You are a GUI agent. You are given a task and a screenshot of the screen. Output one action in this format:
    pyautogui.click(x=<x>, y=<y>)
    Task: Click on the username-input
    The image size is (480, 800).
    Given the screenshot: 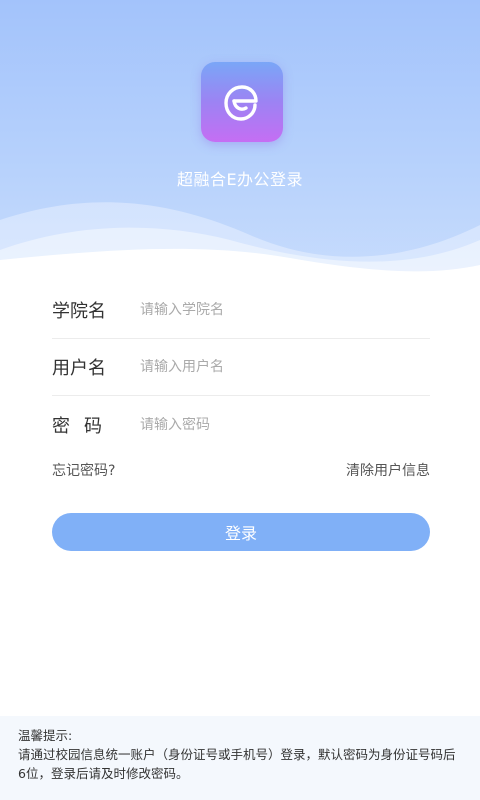 What is the action you would take?
    pyautogui.click(x=285, y=367)
    